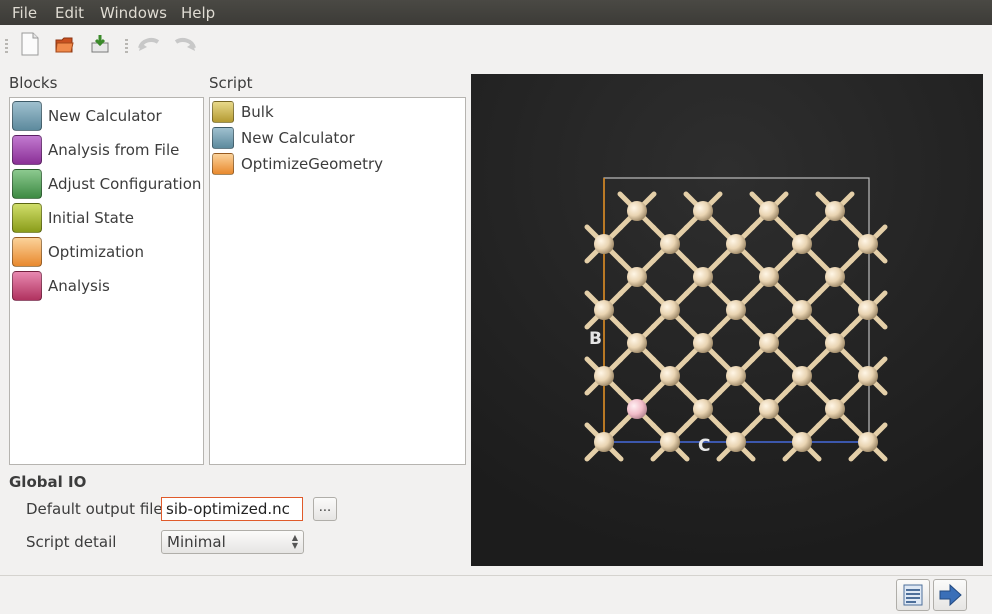  What do you see at coordinates (223, 112) in the screenshot?
I see `bulk-icon` at bounding box center [223, 112].